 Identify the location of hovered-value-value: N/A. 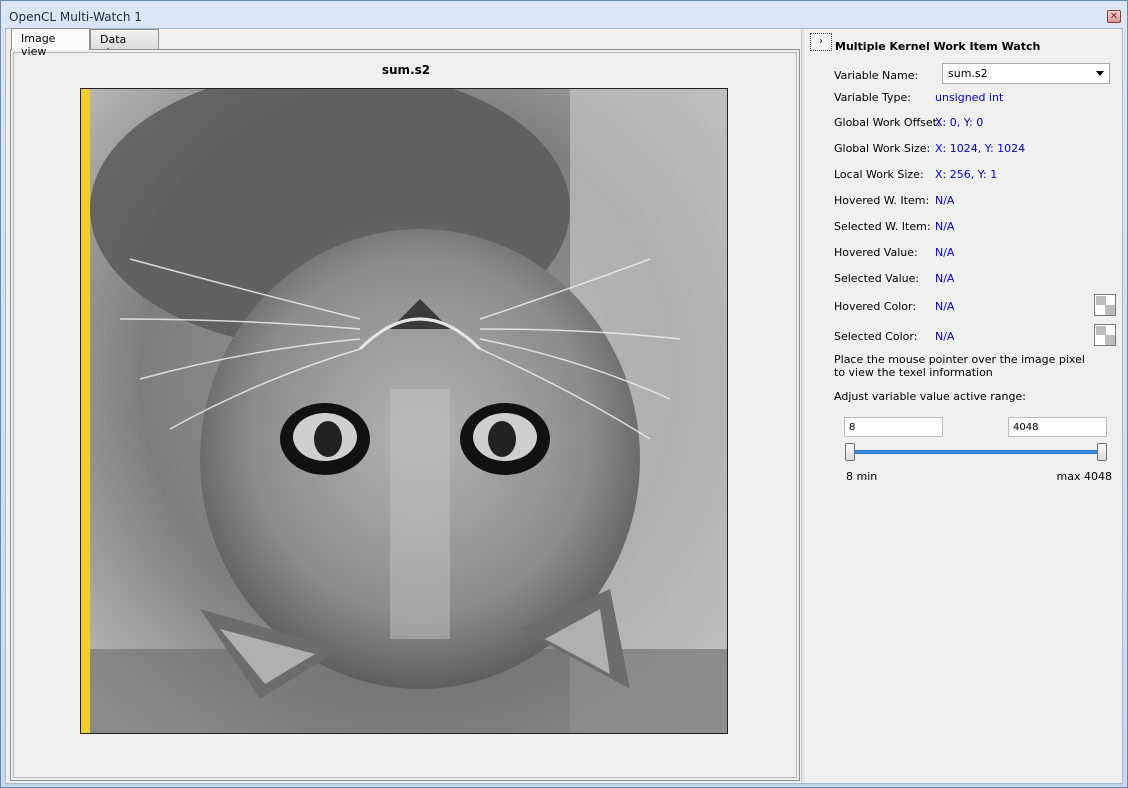
(945, 252).